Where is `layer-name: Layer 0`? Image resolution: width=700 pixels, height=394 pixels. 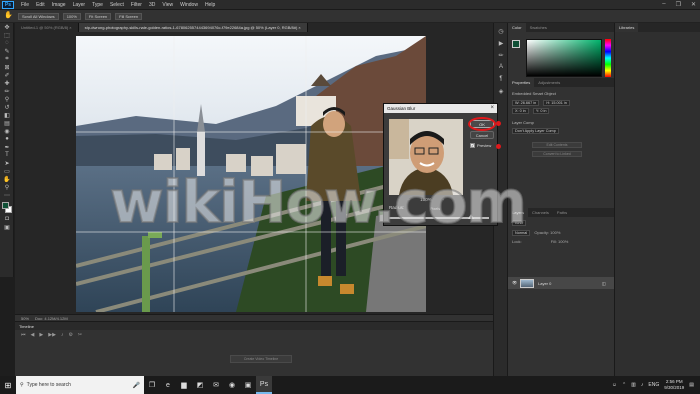
layer-name: Layer 0 is located at coordinates (544, 283).